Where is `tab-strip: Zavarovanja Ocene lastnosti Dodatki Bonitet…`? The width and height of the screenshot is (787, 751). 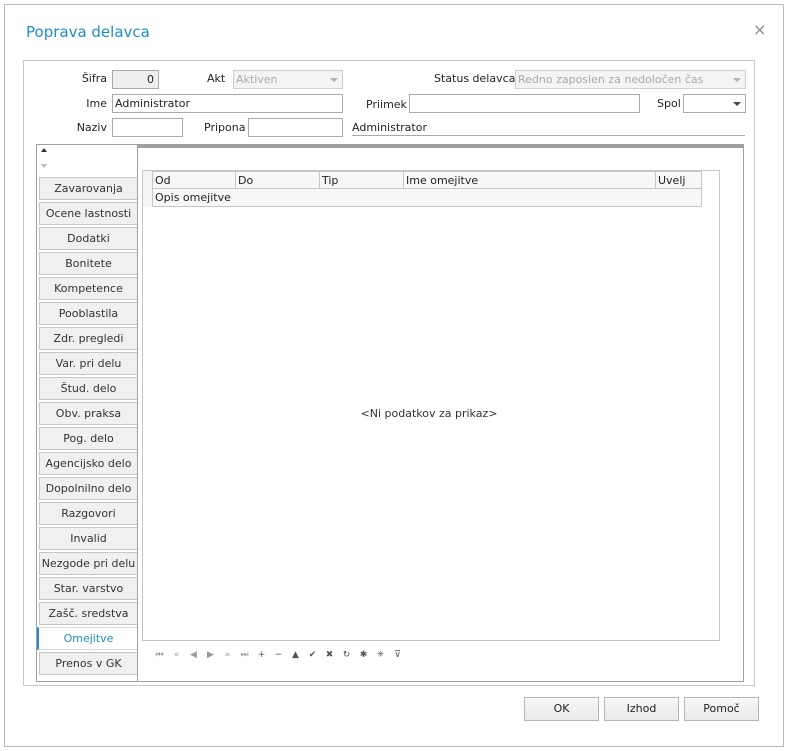 tab-strip: Zavarovanja Ocene lastnosti Dodatki Bonitet… is located at coordinates (87, 414).